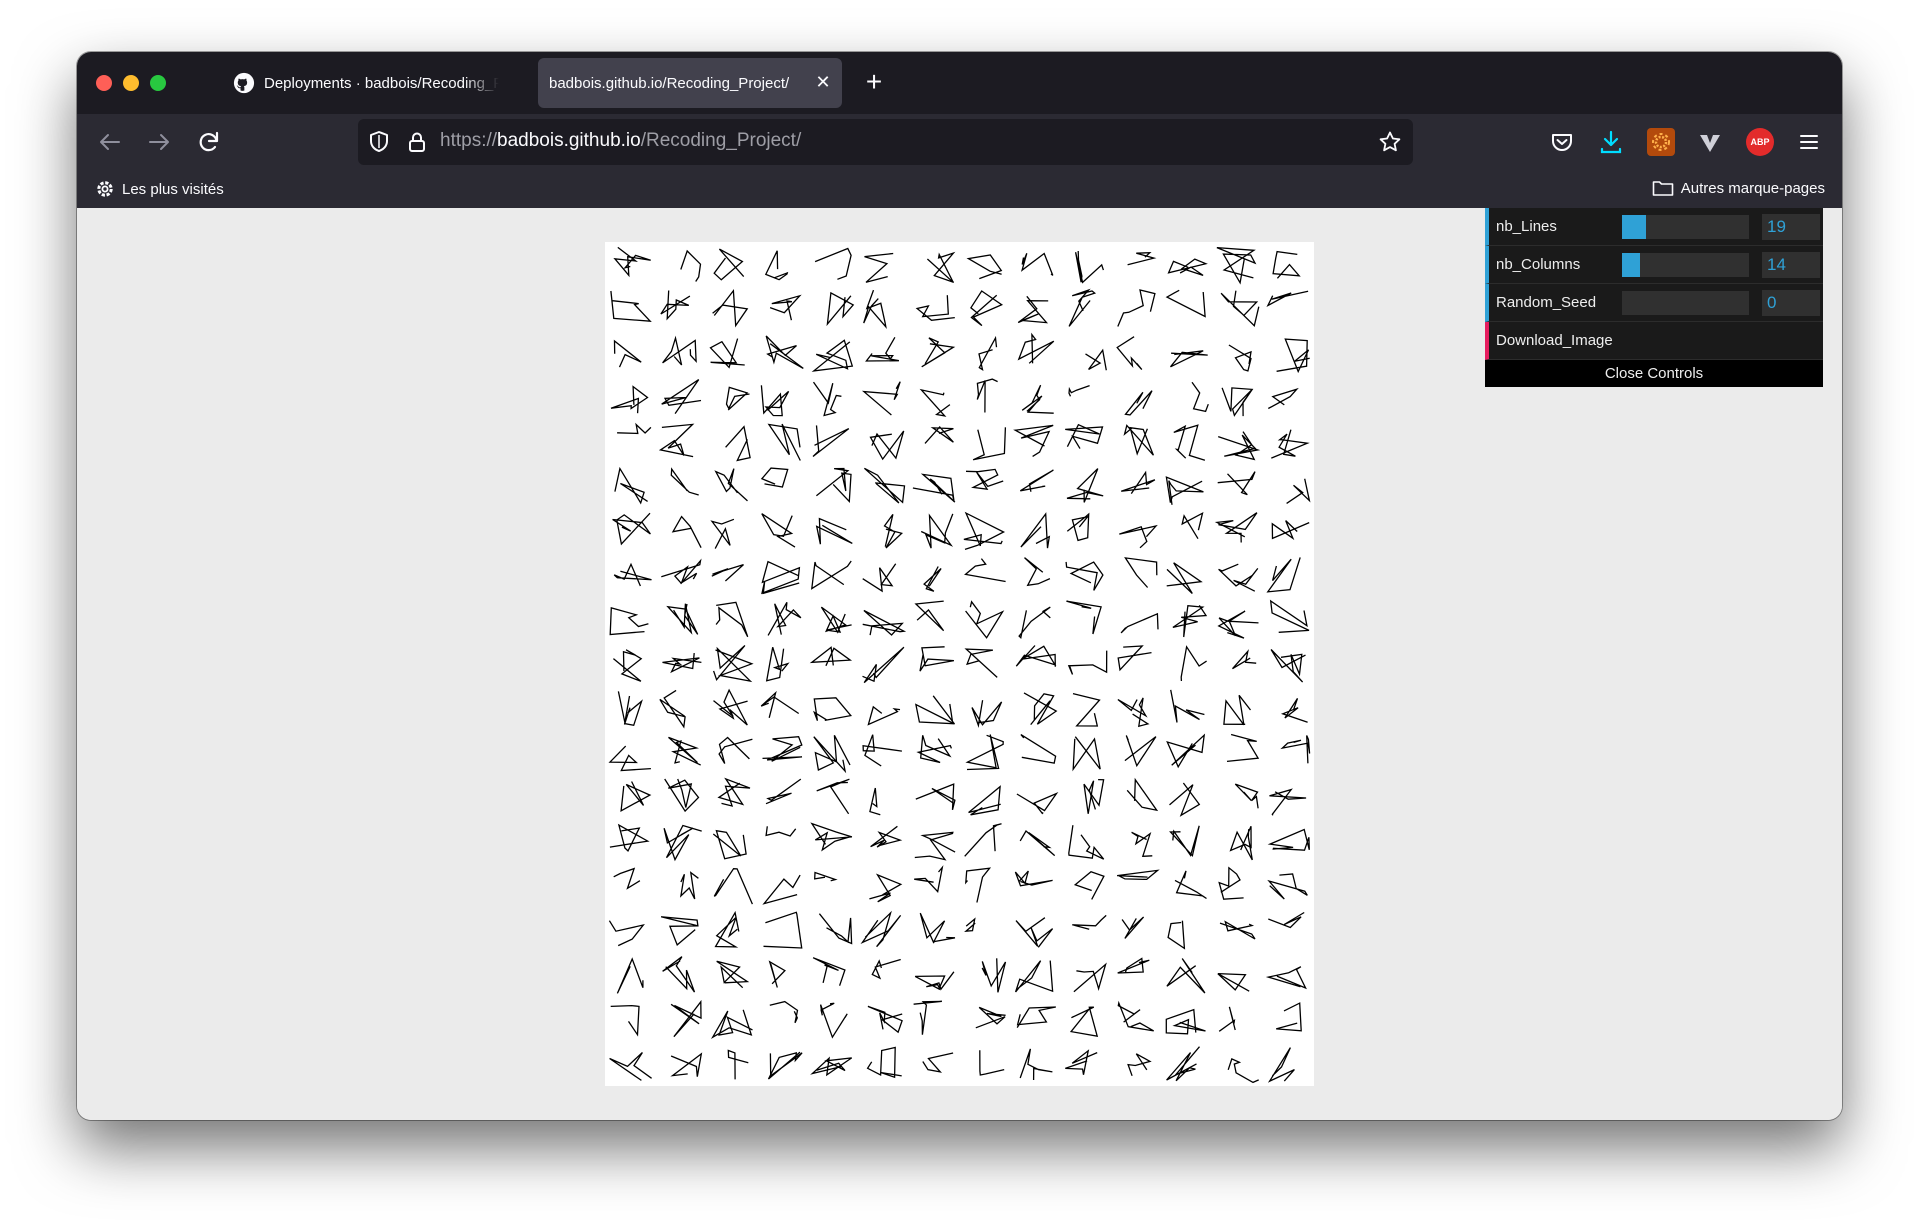 The image size is (1920, 1223). What do you see at coordinates (1654, 341) in the screenshot?
I see `download-image-button: Download_Image` at bounding box center [1654, 341].